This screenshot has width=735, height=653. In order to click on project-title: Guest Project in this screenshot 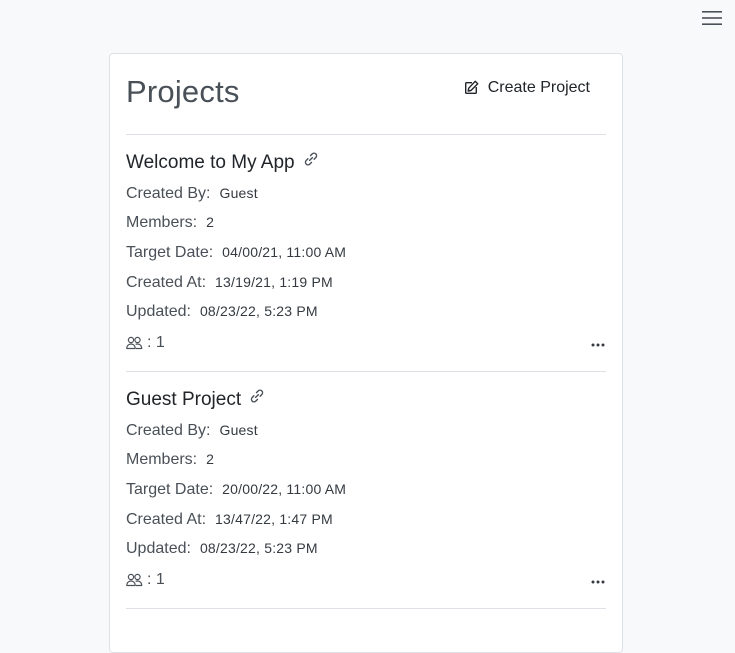, I will do `click(183, 400)`.